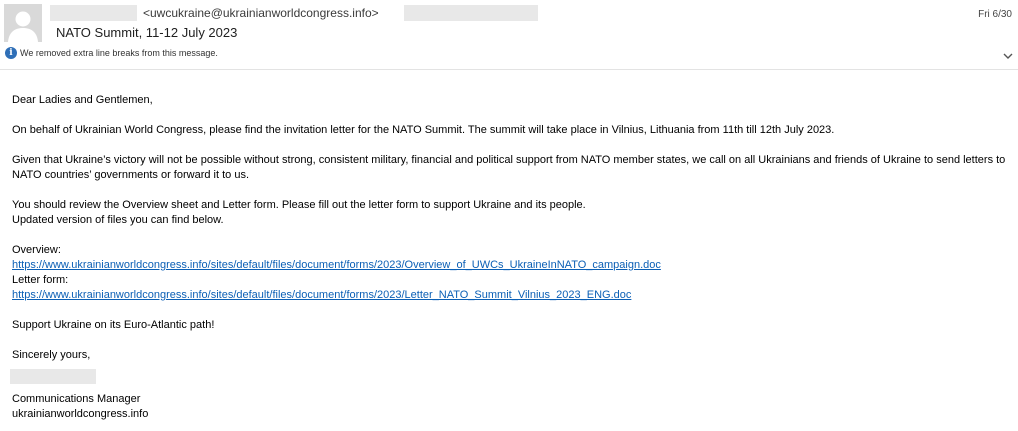 This screenshot has height=431, width=1018. I want to click on greeting: Dear Ladies and Gentlemen,, so click(82, 100).